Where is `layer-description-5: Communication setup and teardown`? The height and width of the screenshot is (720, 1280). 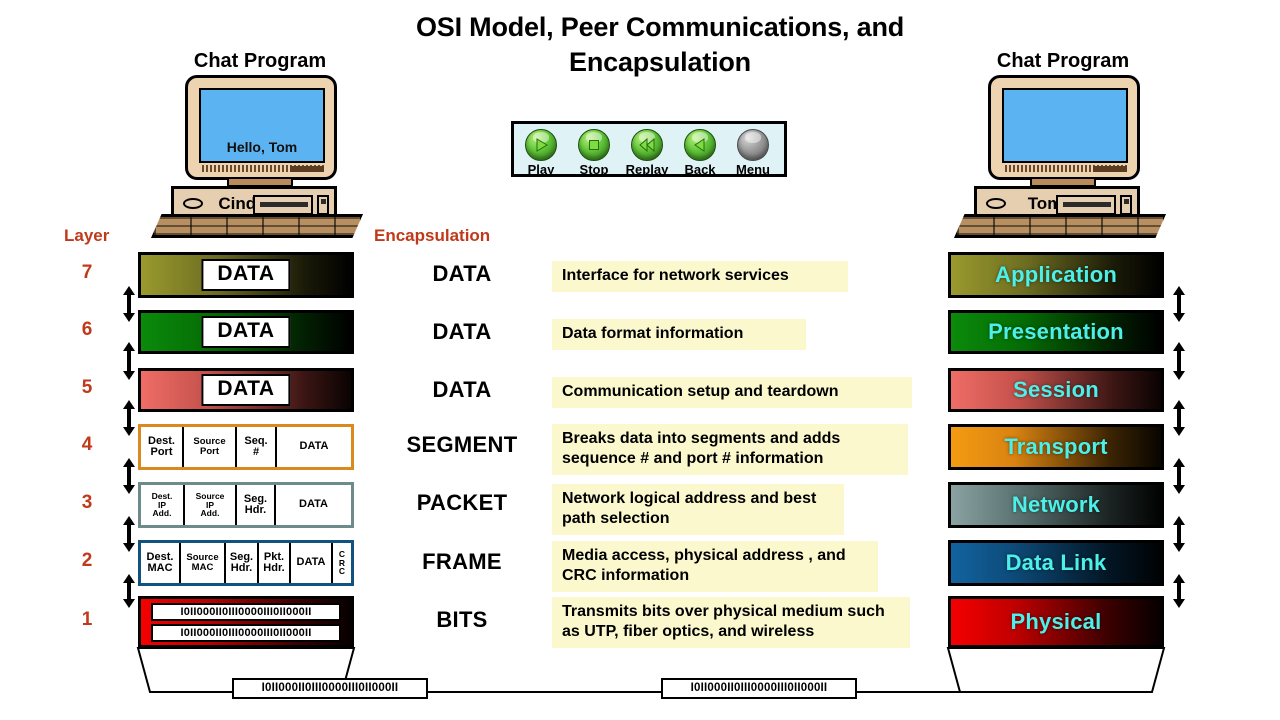
layer-description-5: Communication setup and teardown is located at coordinates (732, 392).